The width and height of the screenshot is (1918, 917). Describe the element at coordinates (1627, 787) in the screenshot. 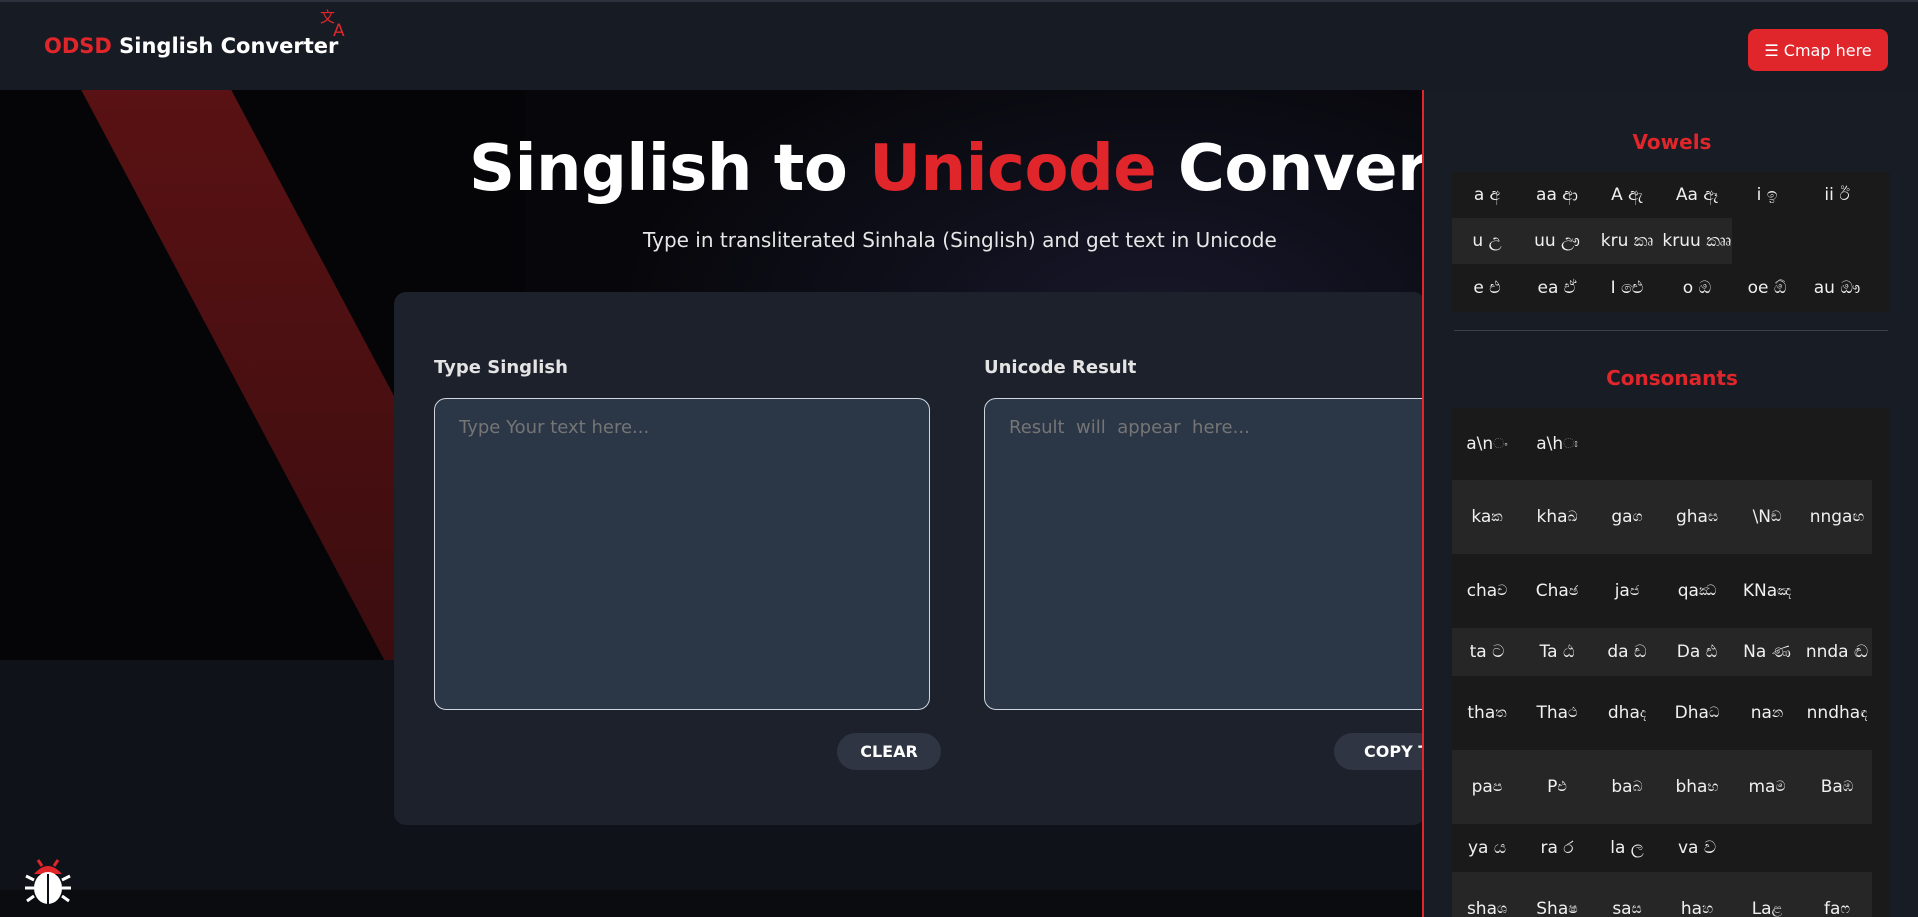

I see `char-cell: ba බ` at that location.